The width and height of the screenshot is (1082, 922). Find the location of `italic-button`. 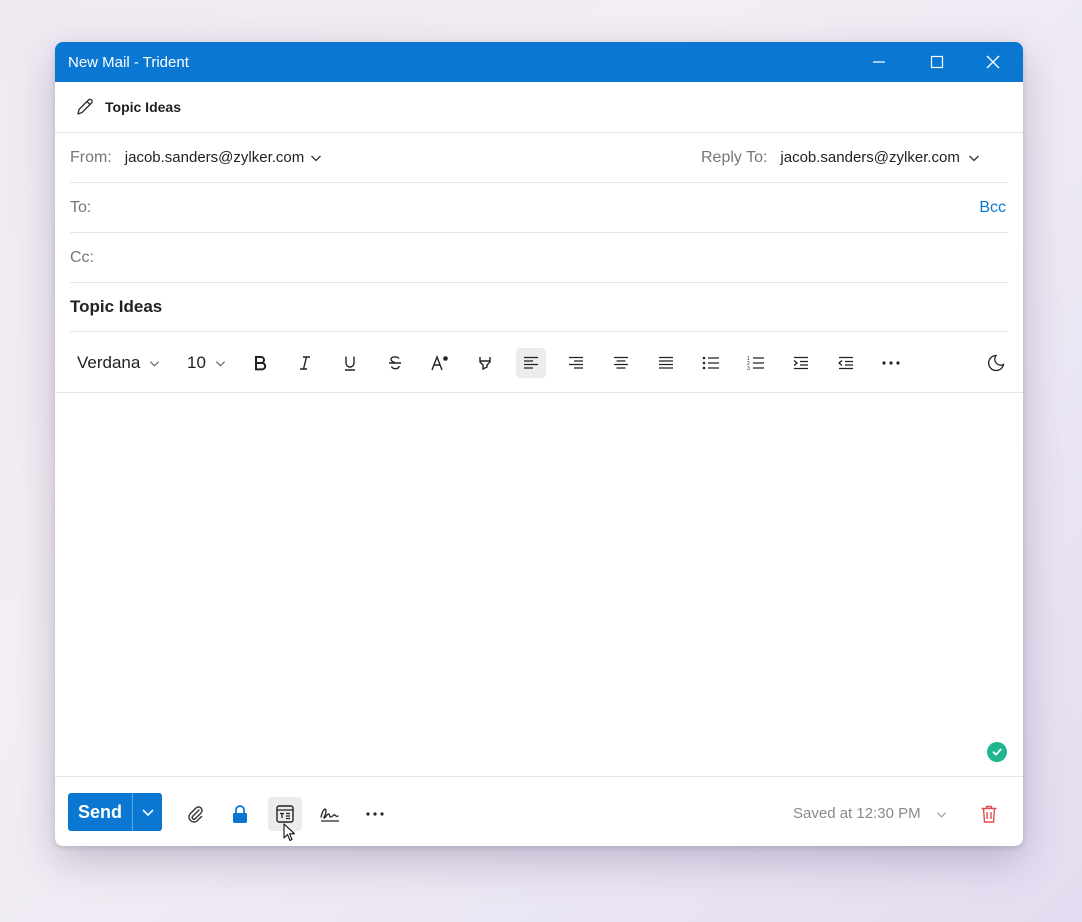

italic-button is located at coordinates (305, 363).